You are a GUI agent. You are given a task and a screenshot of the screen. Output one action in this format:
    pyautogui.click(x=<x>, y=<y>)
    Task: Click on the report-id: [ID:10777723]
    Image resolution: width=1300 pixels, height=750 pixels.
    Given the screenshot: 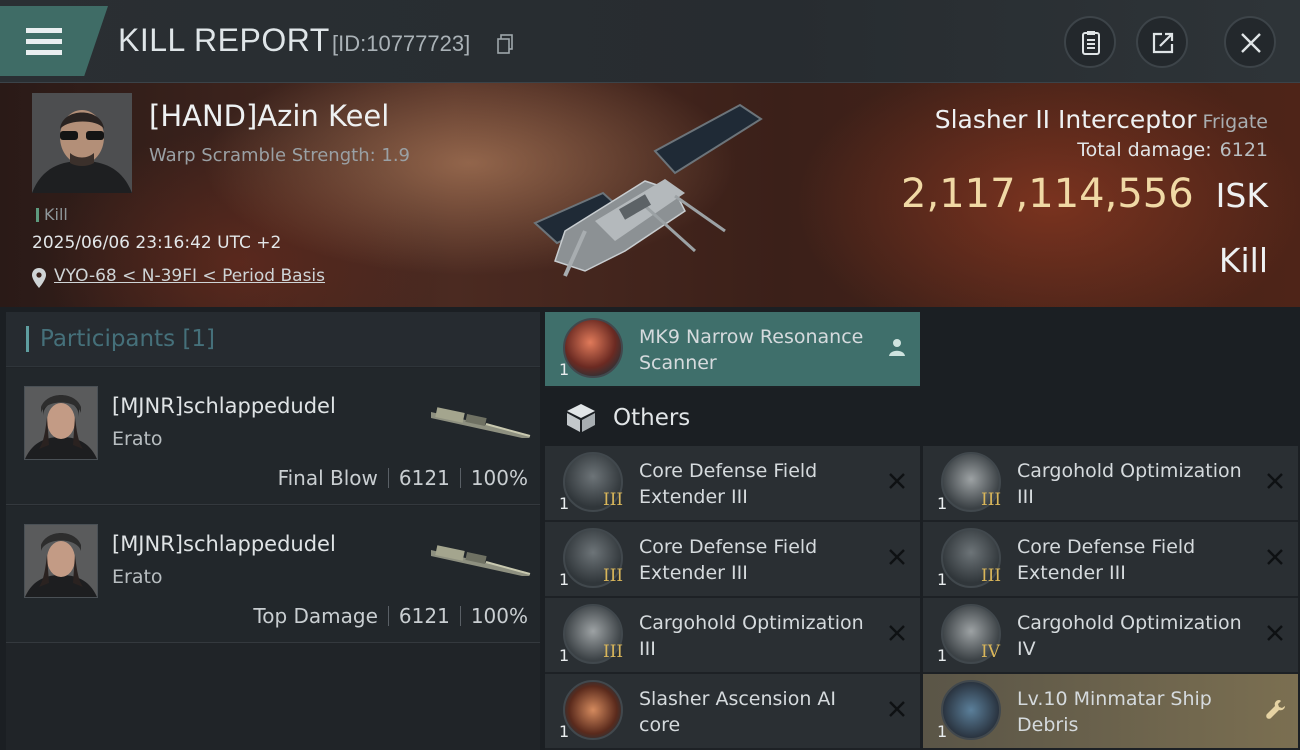 What is the action you would take?
    pyautogui.click(x=401, y=43)
    